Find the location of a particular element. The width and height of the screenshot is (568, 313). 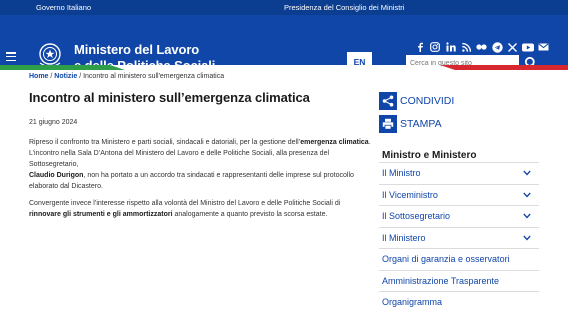

youtube-icon is located at coordinates (529, 47).